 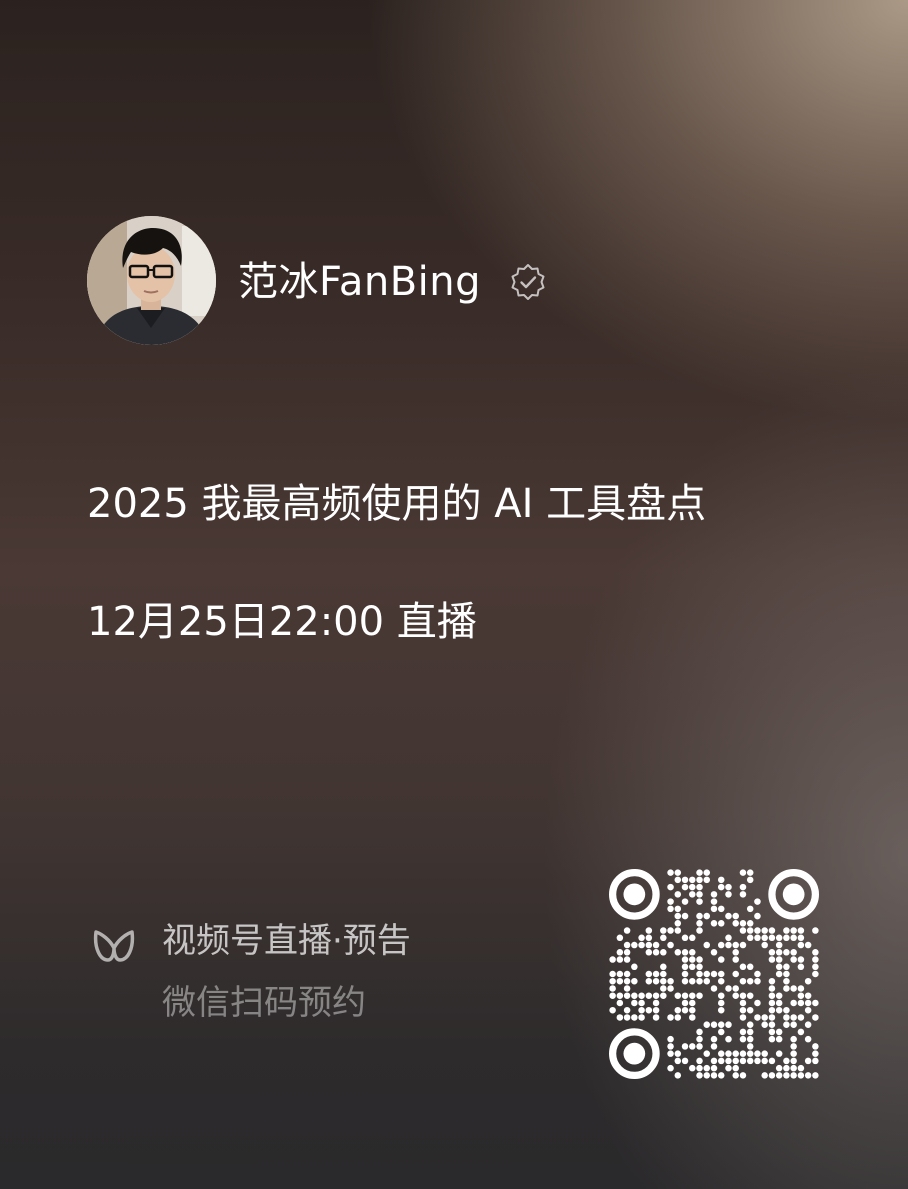 What do you see at coordinates (528, 282) in the screenshot?
I see `verified-badge-icon` at bounding box center [528, 282].